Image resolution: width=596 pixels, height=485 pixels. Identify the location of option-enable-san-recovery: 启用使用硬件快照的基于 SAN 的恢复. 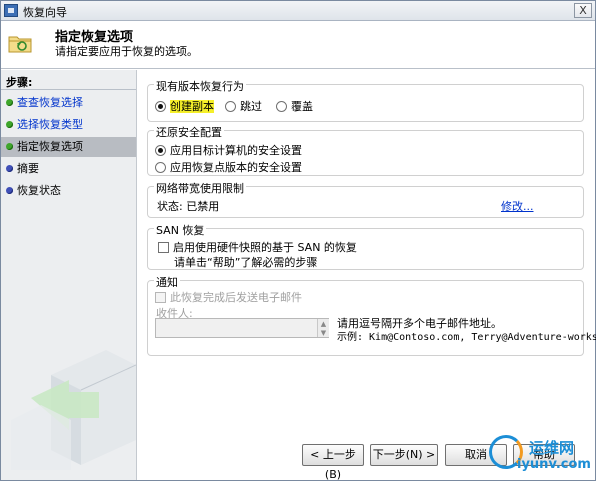
(257, 247).